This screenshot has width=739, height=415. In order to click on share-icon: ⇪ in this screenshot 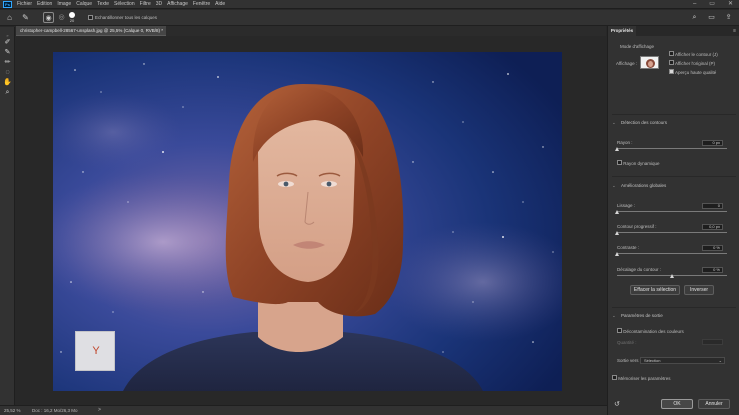, I will do `click(728, 17)`.